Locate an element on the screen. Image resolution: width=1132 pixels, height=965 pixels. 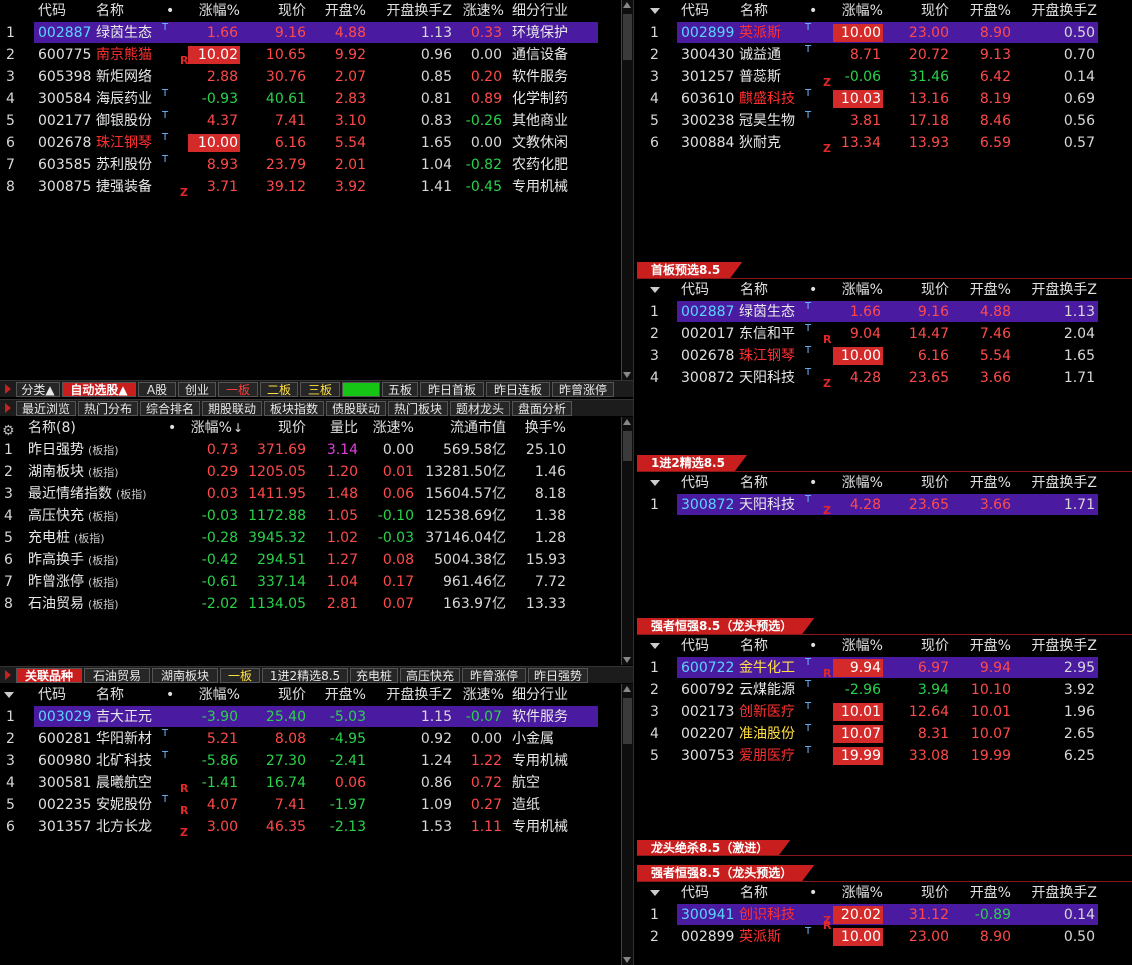
header-turnover: 换手% is located at coordinates (543, 428).